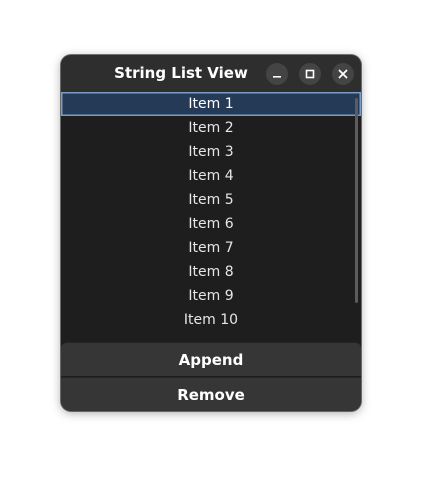 The width and height of the screenshot is (422, 479). What do you see at coordinates (211, 272) in the screenshot?
I see `list-item: Item 8` at bounding box center [211, 272].